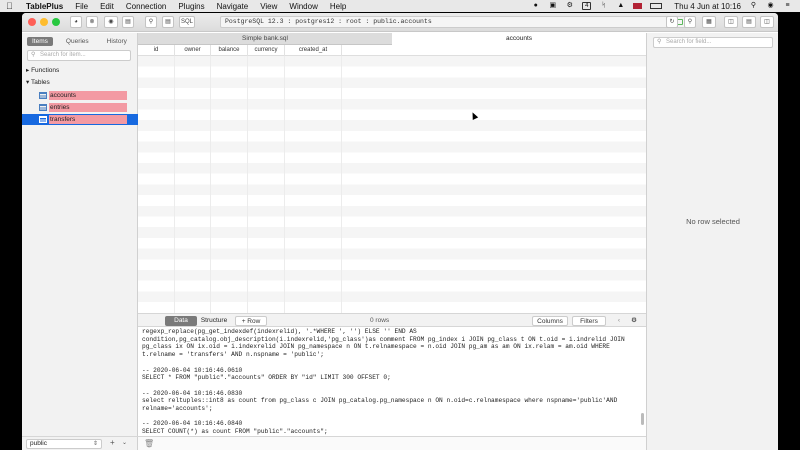  Describe the element at coordinates (28, 70) in the screenshot. I see `chevron-right-icon: ▸` at that location.